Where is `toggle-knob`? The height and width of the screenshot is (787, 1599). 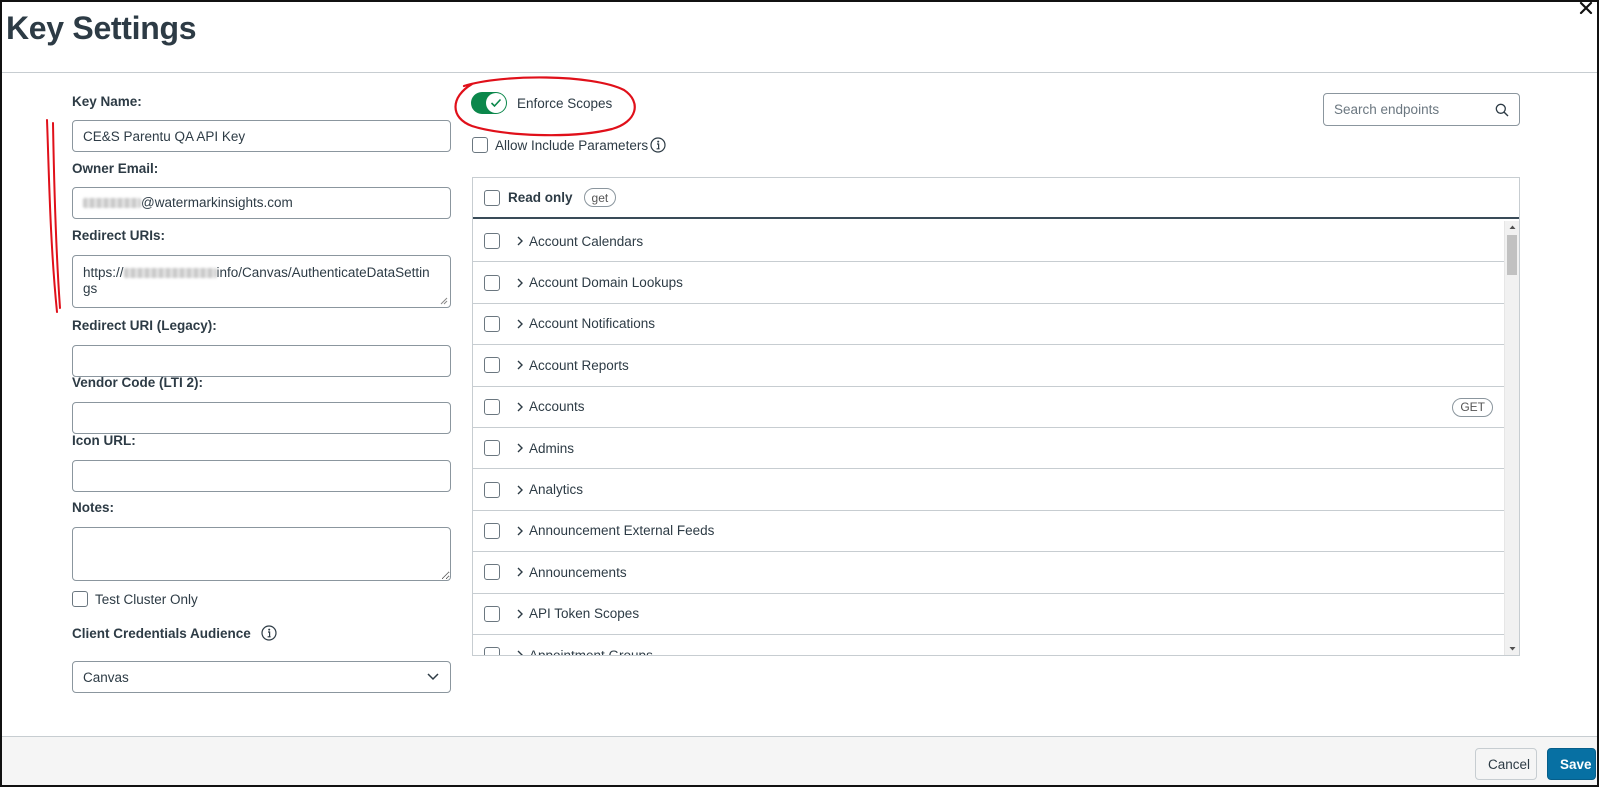 toggle-knob is located at coordinates (496, 103).